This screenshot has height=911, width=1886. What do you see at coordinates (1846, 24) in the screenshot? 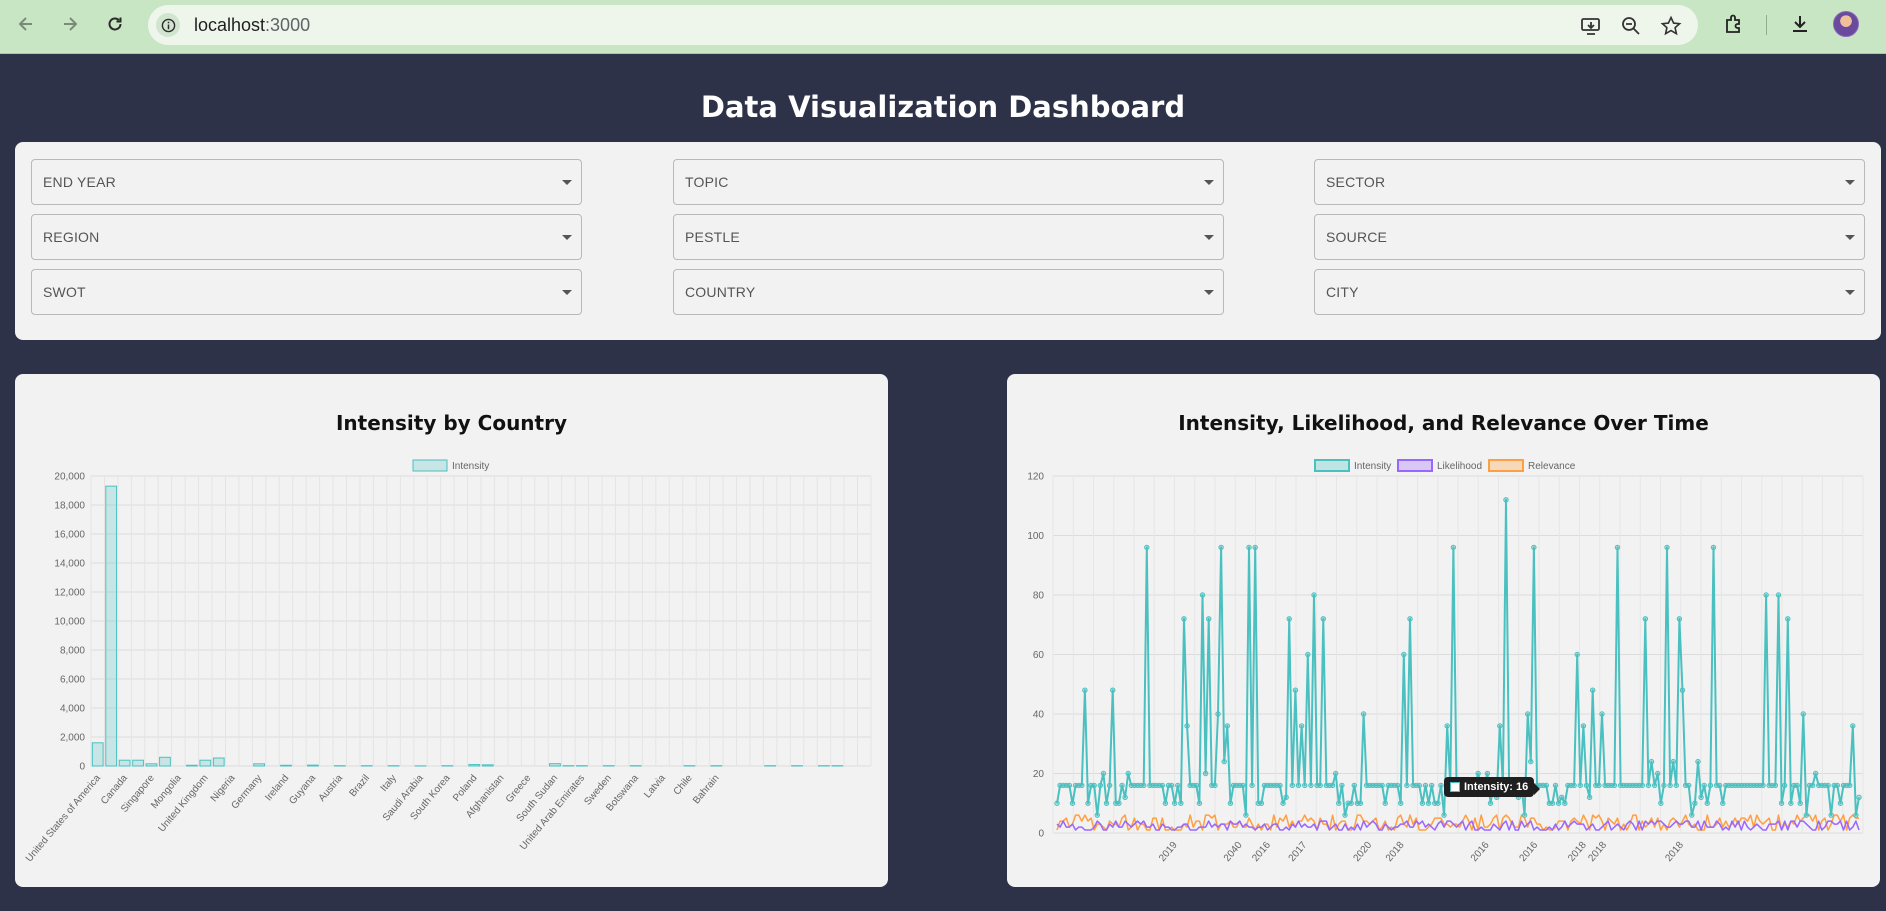
I see `profile-avatar` at bounding box center [1846, 24].